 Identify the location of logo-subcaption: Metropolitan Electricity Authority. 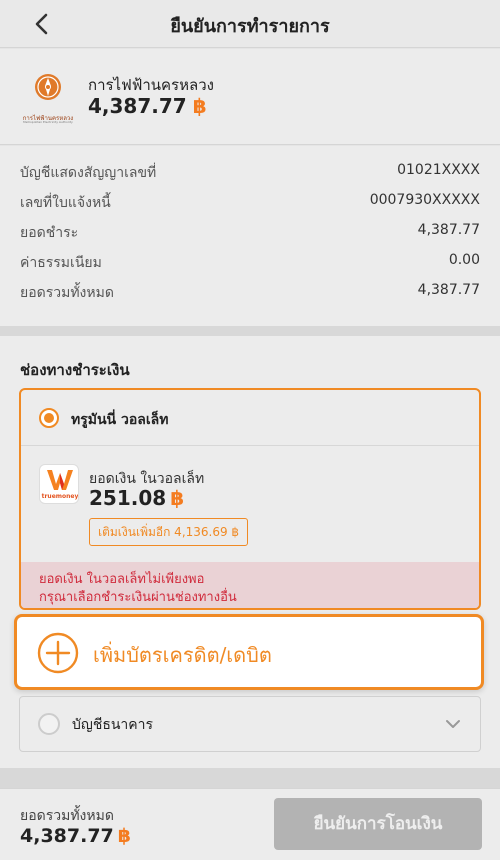
(48, 122).